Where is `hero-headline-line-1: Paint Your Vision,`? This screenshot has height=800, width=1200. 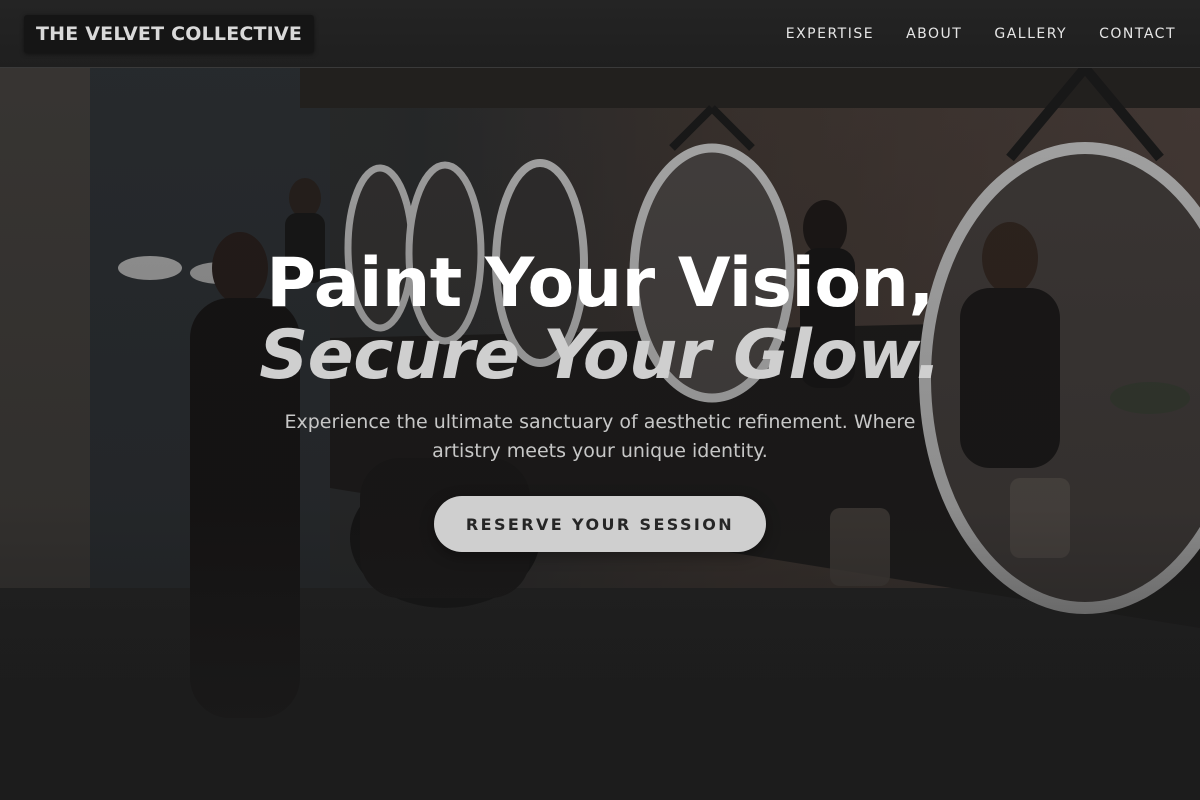
hero-headline-line-1: Paint Your Vision, is located at coordinates (600, 283).